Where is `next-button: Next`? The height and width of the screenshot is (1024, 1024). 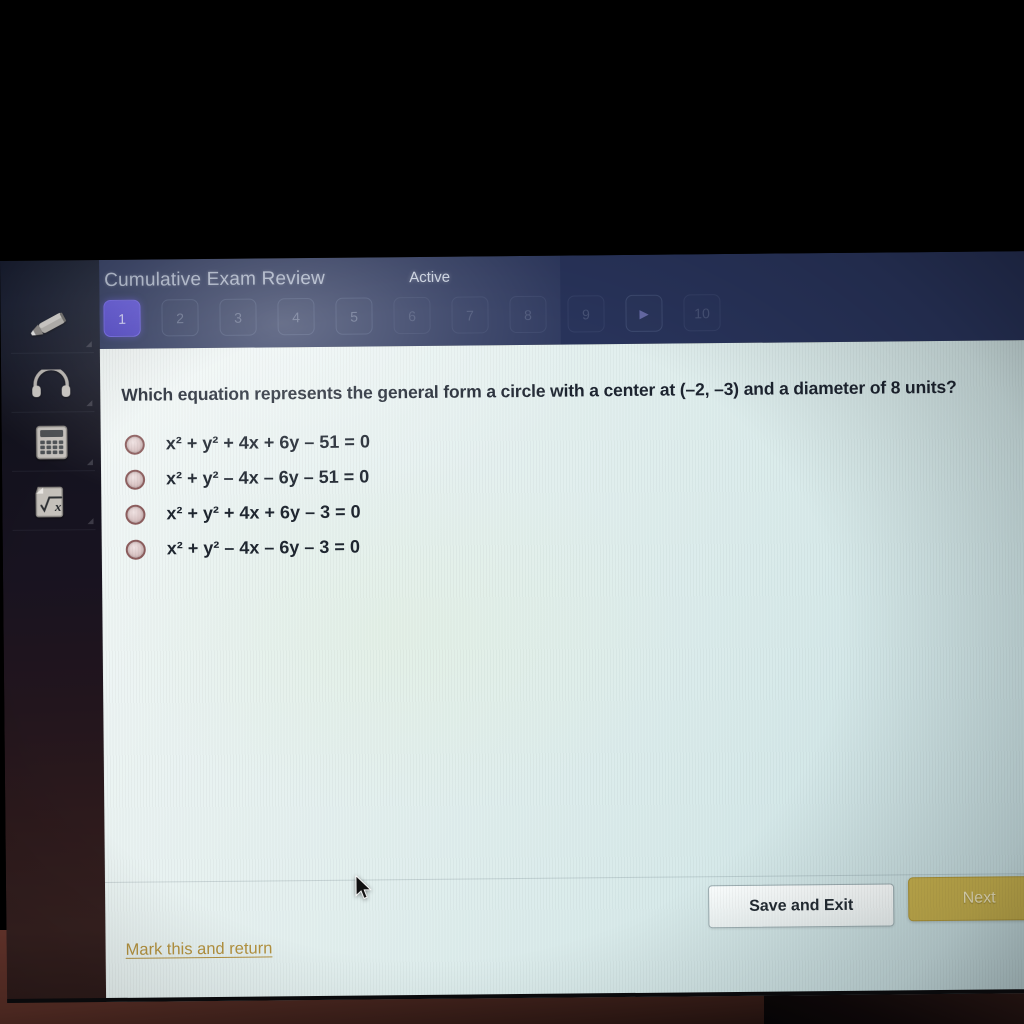 next-button: Next is located at coordinates (965, 898).